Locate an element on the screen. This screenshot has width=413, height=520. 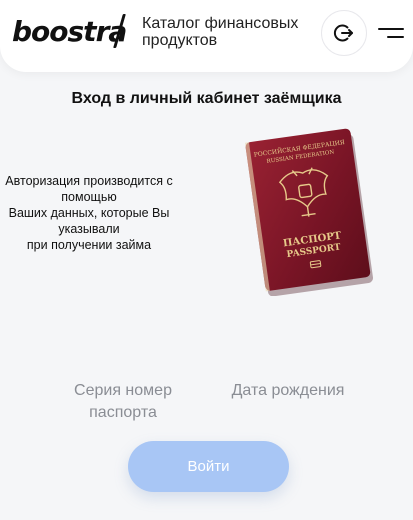
passport-series-placeholder-2: паспорта is located at coordinates (123, 412).